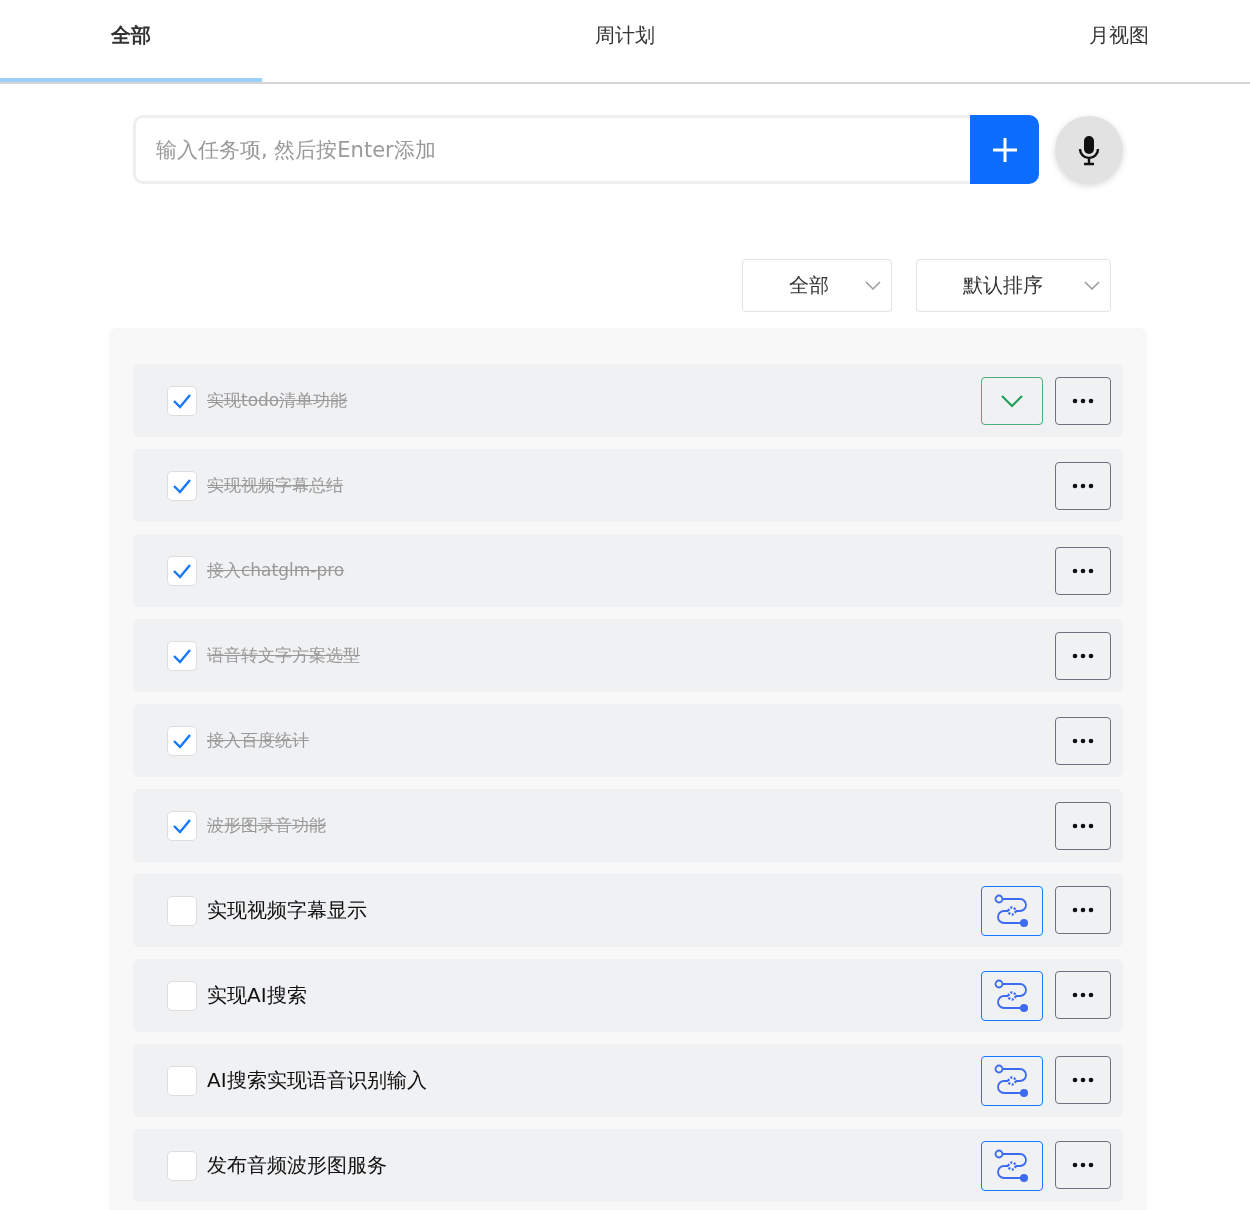 This screenshot has height=1210, width=1250. I want to click on confirm-button, so click(1012, 400).